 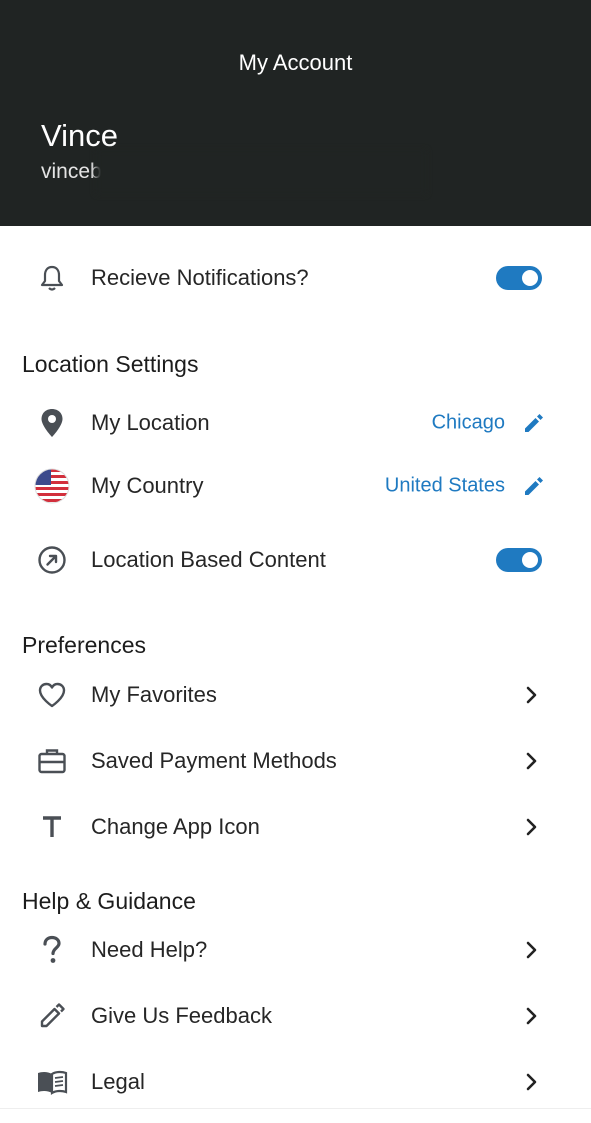 What do you see at coordinates (261, 172) in the screenshot?
I see `redaction-blur` at bounding box center [261, 172].